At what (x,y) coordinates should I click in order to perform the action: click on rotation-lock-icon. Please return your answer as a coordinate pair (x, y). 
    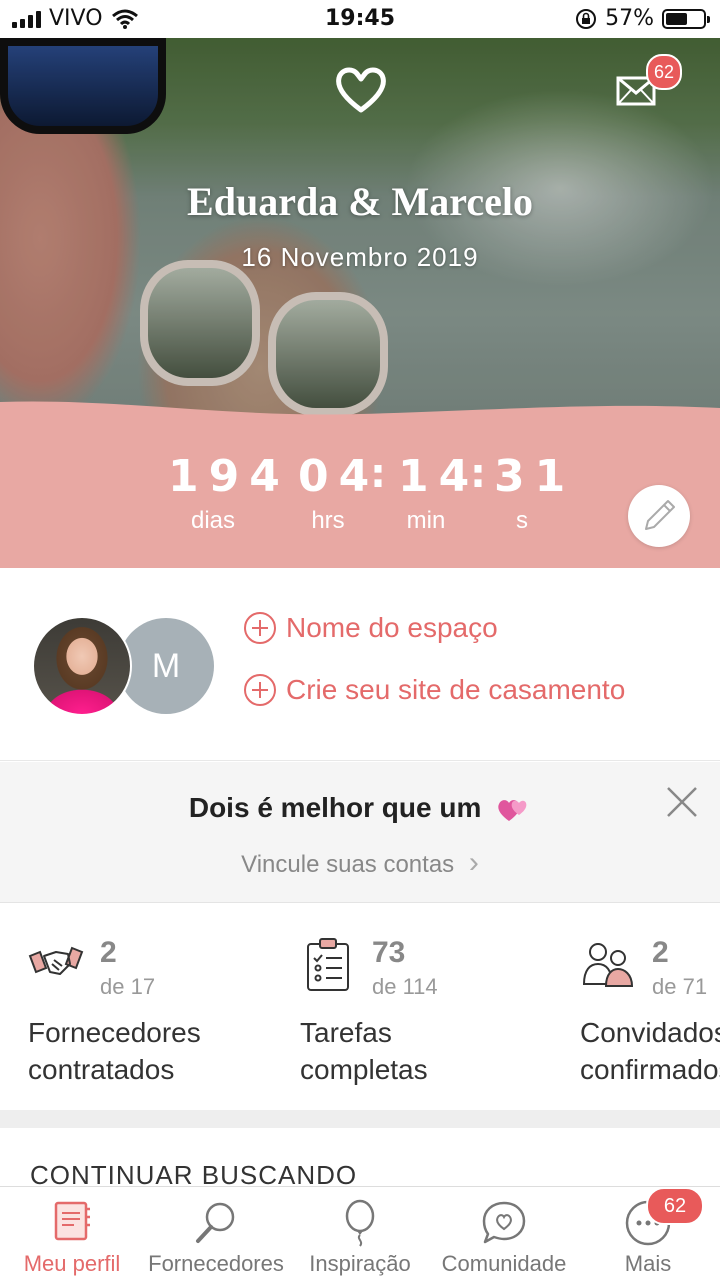
    Looking at the image, I should click on (586, 18).